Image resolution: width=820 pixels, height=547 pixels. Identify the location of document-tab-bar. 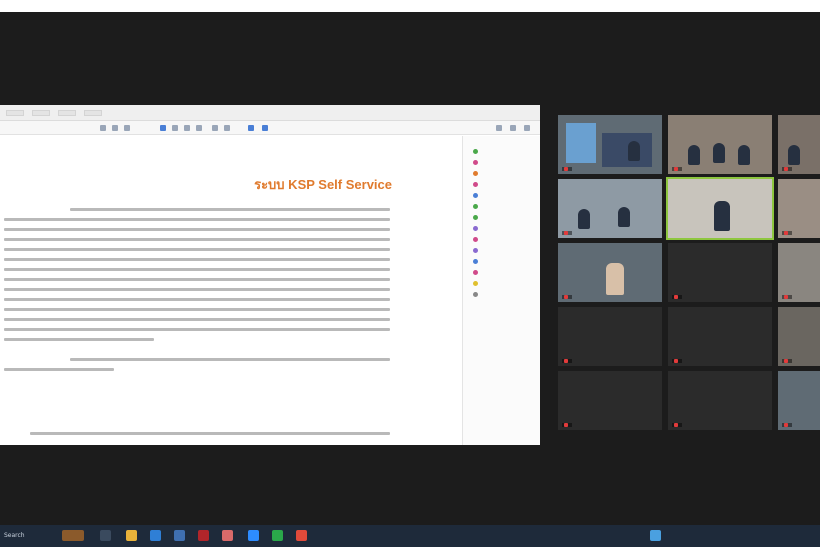
(270, 113).